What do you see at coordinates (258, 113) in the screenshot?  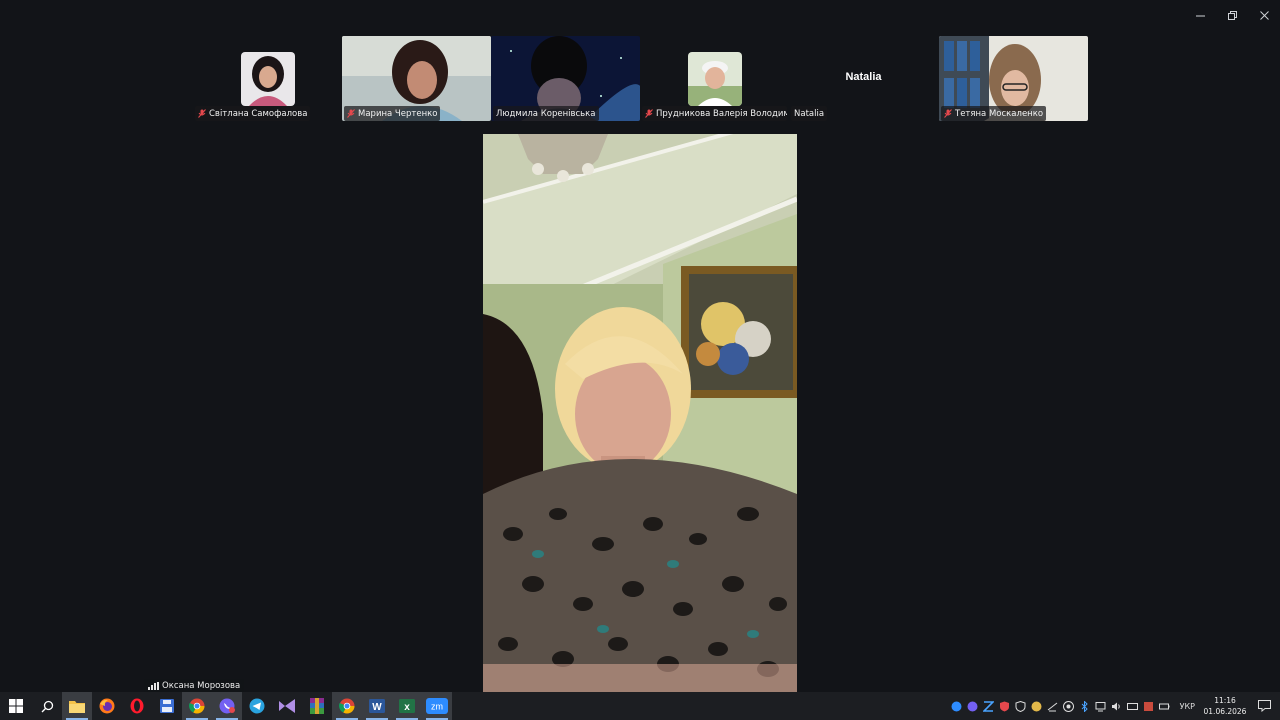 I see `participant-name: Світлана Самофалова` at bounding box center [258, 113].